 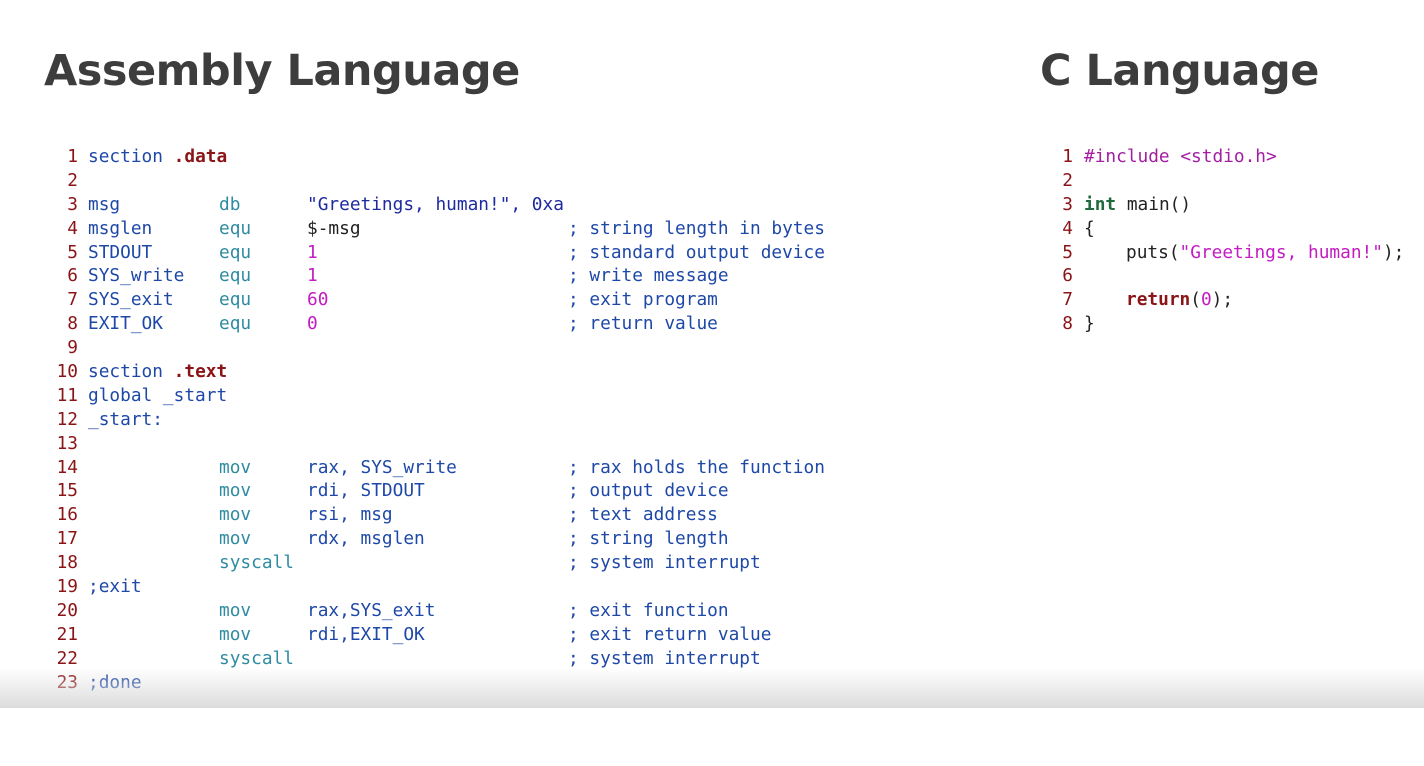 I want to click on line-number: 13, so click(x=67, y=443).